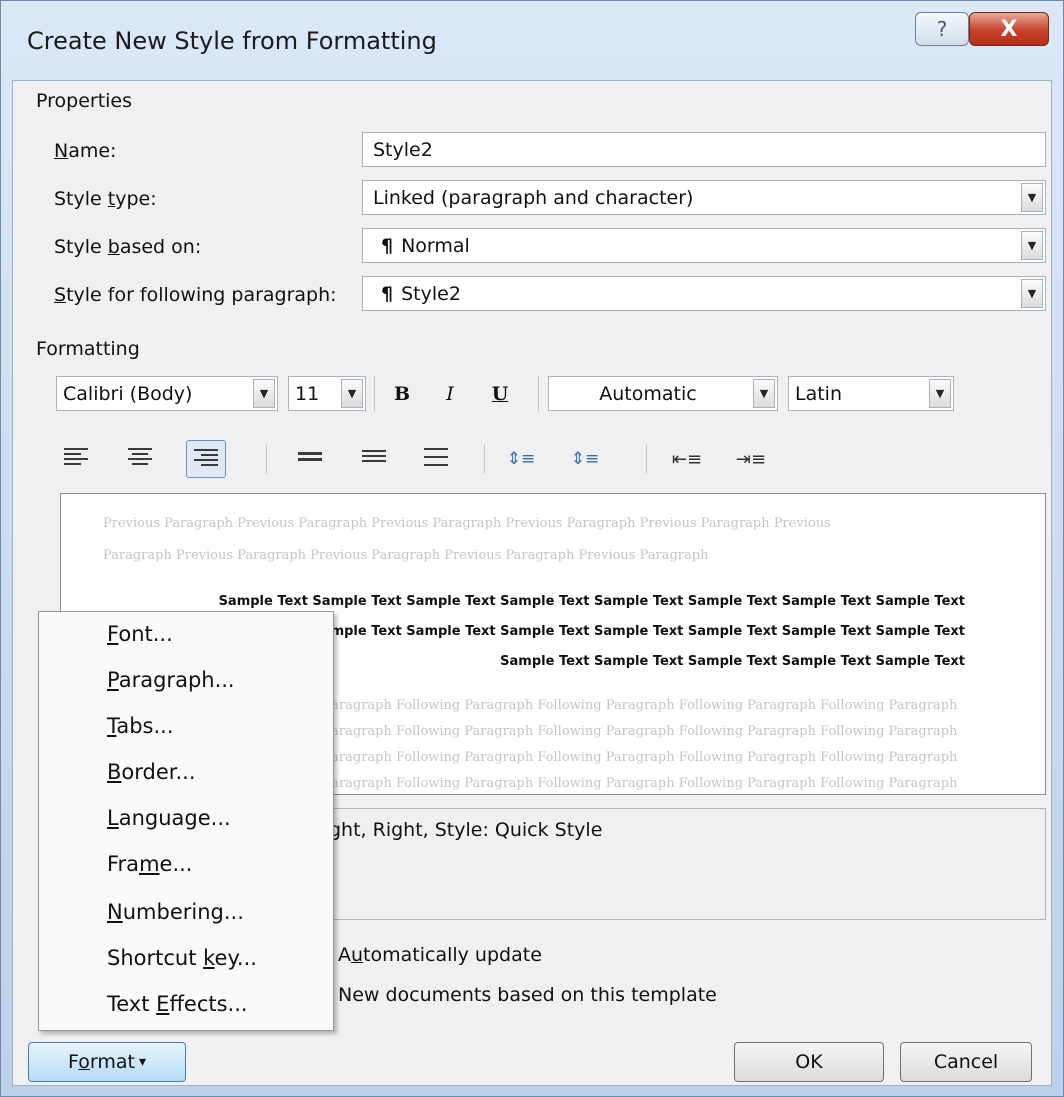 This screenshot has width=1064, height=1097. What do you see at coordinates (648, 393) in the screenshot?
I see `font-color-value: Automatic` at bounding box center [648, 393].